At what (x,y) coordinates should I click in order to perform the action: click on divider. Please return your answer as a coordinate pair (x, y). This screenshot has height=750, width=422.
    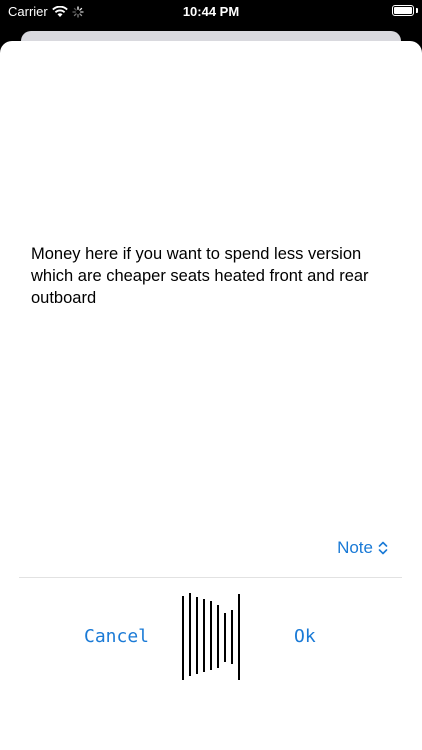
    Looking at the image, I should click on (210, 577).